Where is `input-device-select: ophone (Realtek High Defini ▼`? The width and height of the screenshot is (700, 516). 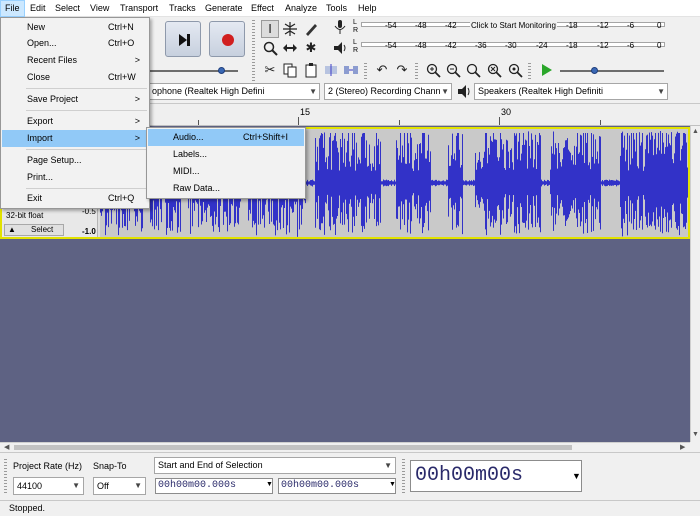 input-device-select: ophone (Realtek High Defini ▼ is located at coordinates (234, 91).